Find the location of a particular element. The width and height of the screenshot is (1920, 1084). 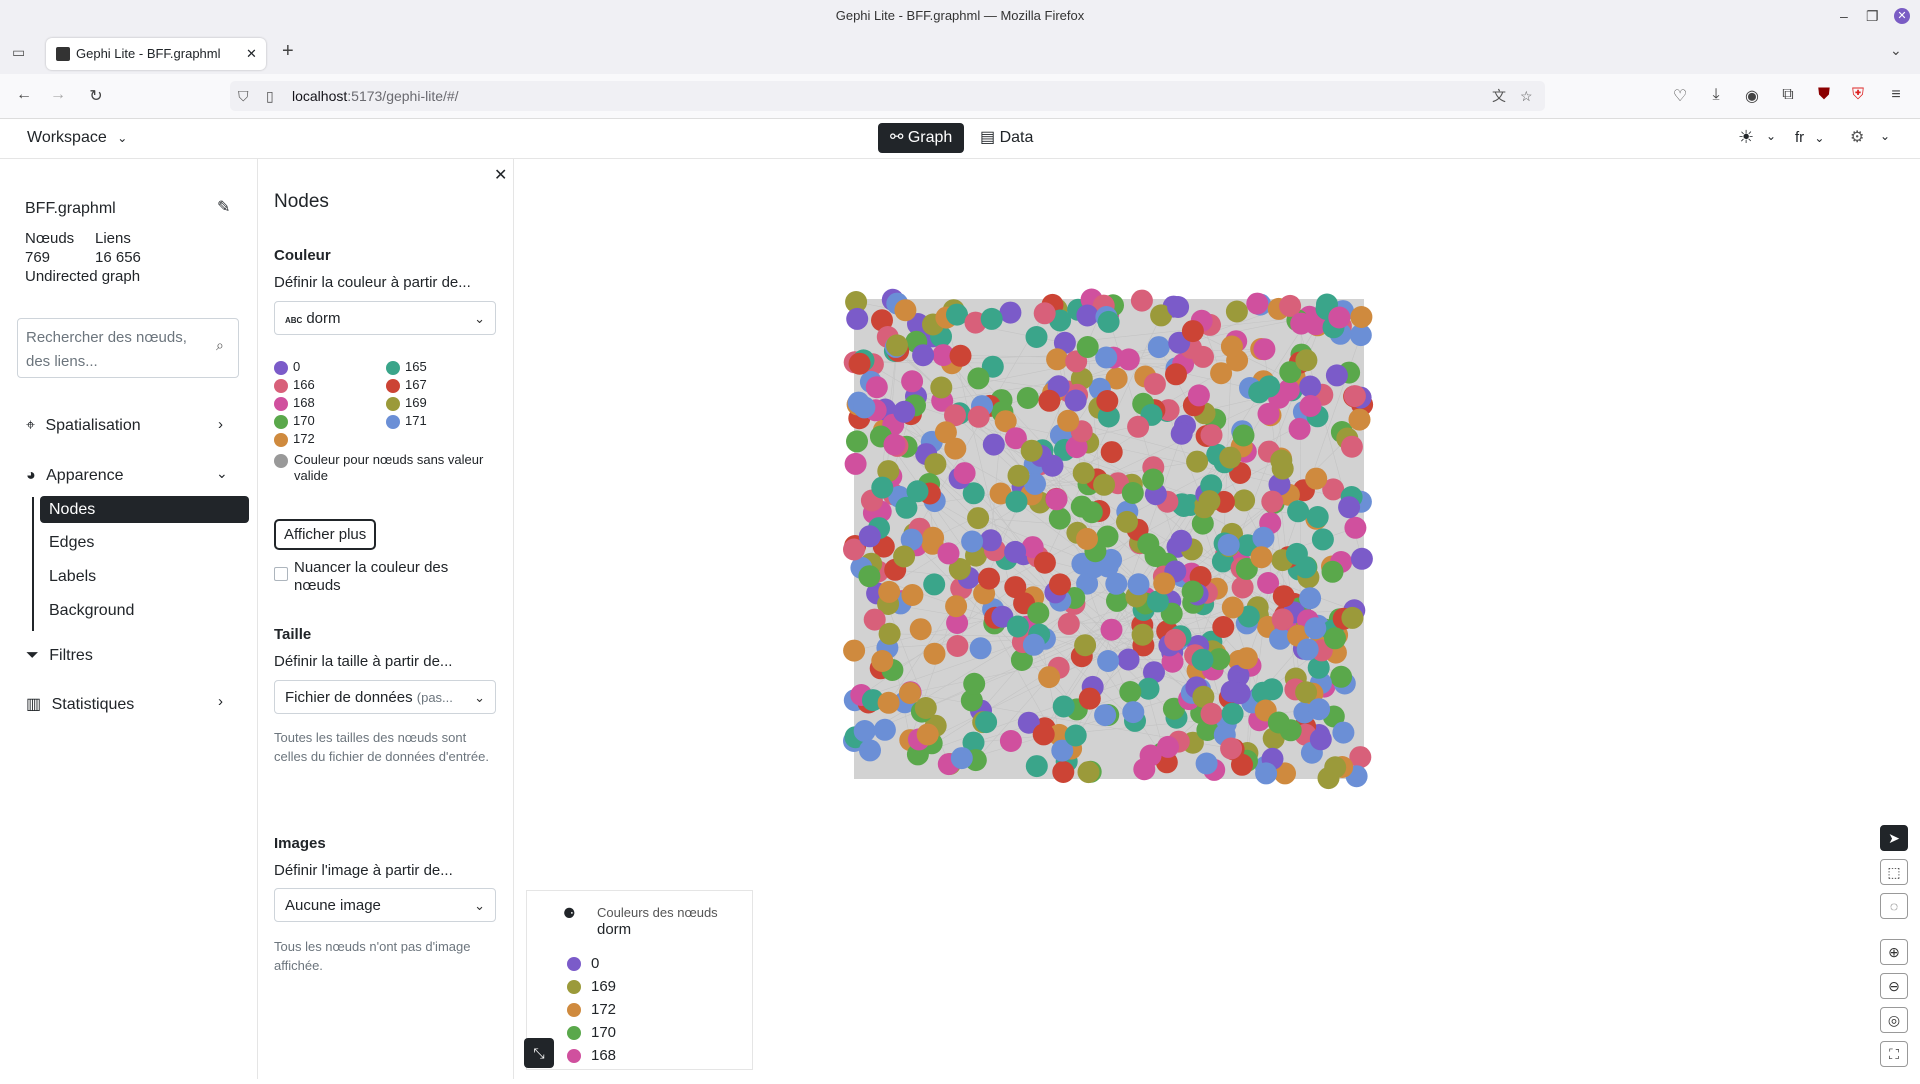

color-attribute-select: ABCdorm ⌄ is located at coordinates (385, 318).